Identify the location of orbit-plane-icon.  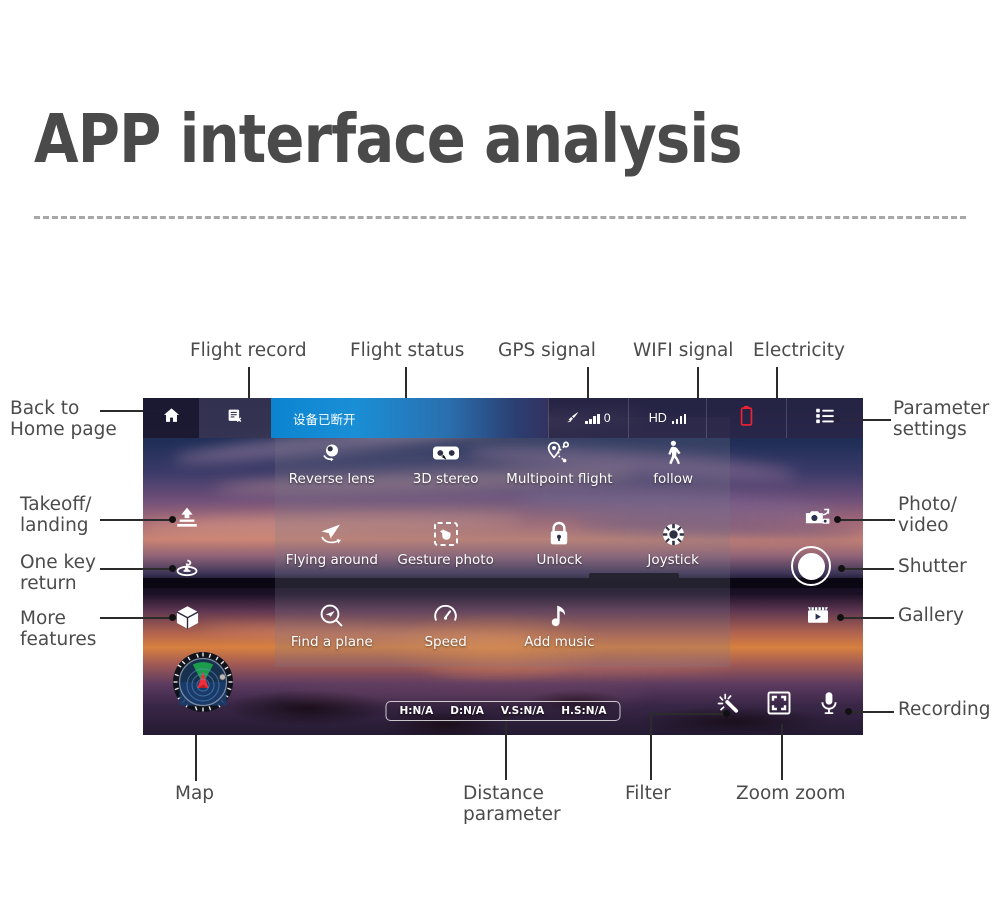
(331, 534).